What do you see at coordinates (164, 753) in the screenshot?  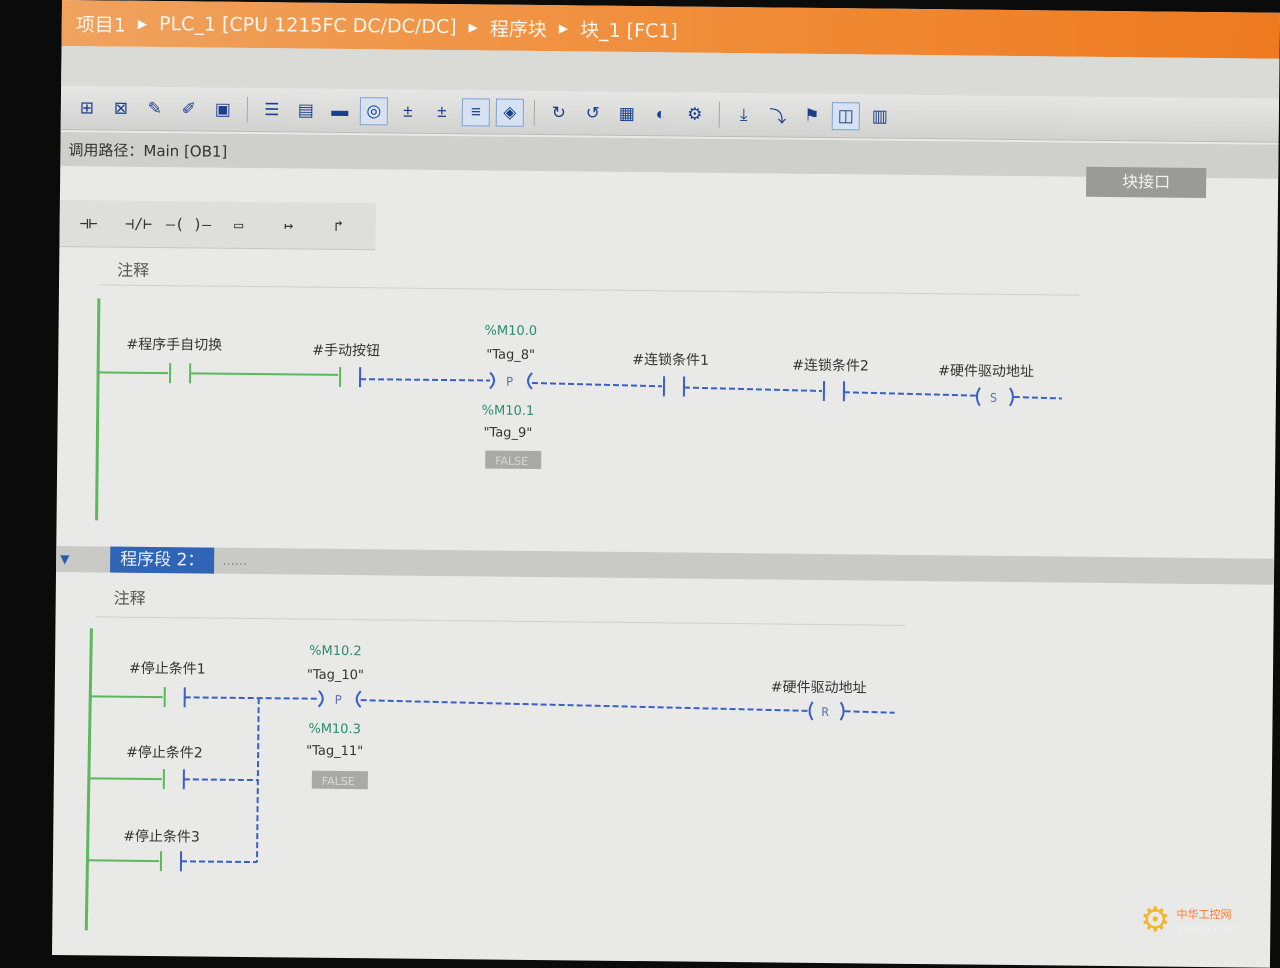 I see `contact-label: #停止条件2` at bounding box center [164, 753].